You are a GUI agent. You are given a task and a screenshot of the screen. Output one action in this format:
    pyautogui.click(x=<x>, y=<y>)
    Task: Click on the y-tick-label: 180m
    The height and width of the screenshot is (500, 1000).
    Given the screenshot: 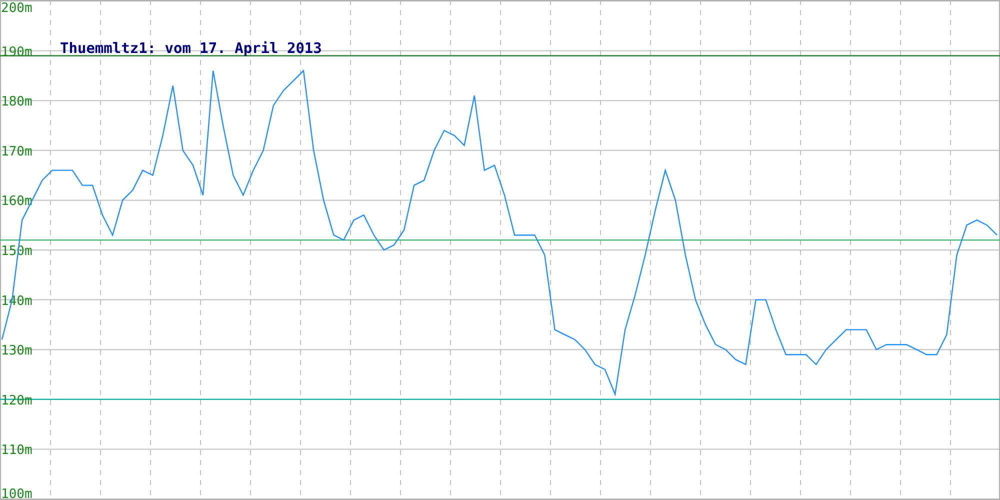 What is the action you would take?
    pyautogui.click(x=16, y=102)
    